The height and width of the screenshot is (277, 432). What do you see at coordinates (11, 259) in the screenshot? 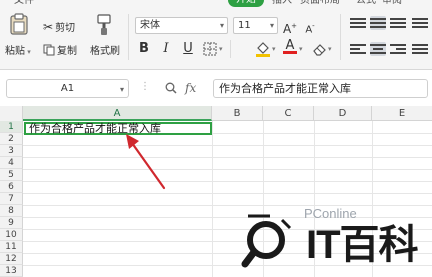
I see `row-header: 12` at bounding box center [11, 259].